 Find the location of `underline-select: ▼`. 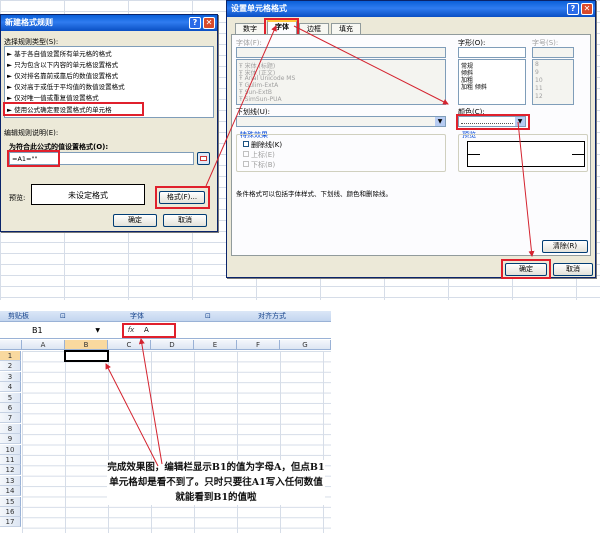

underline-select: ▼ is located at coordinates (341, 121).